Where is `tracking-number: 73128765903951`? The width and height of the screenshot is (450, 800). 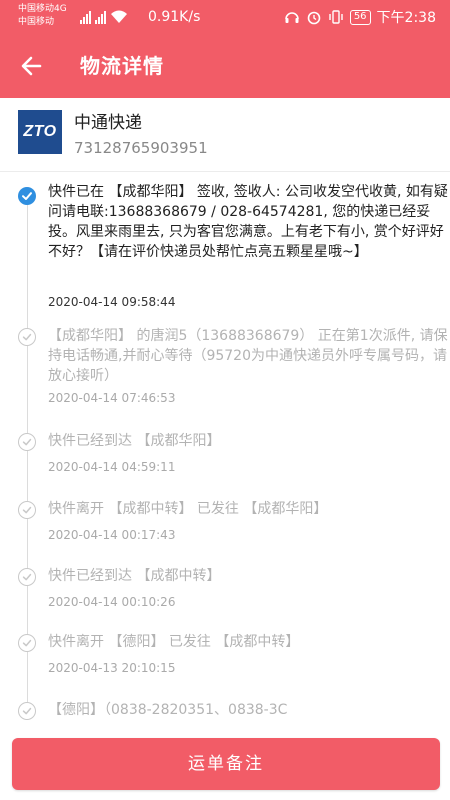 tracking-number: 73128765903951 is located at coordinates (141, 148).